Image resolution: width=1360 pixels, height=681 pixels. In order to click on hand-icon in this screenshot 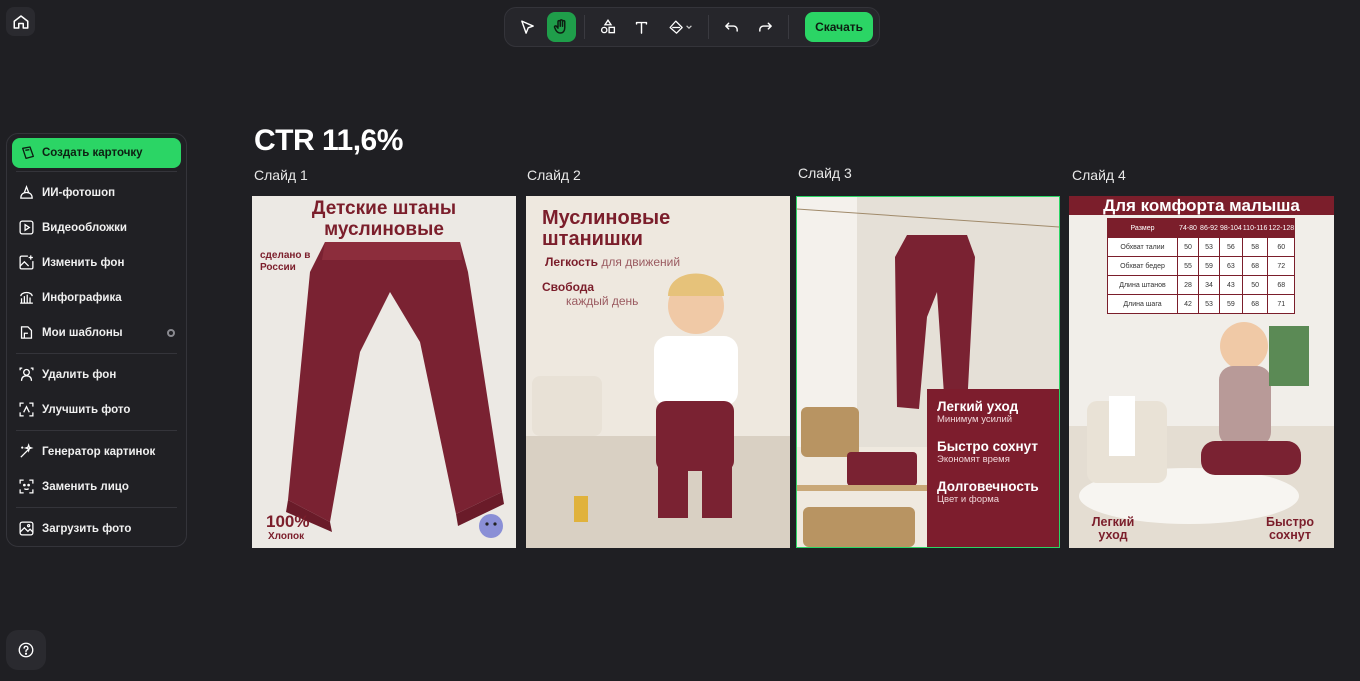, I will do `click(560, 26)`.